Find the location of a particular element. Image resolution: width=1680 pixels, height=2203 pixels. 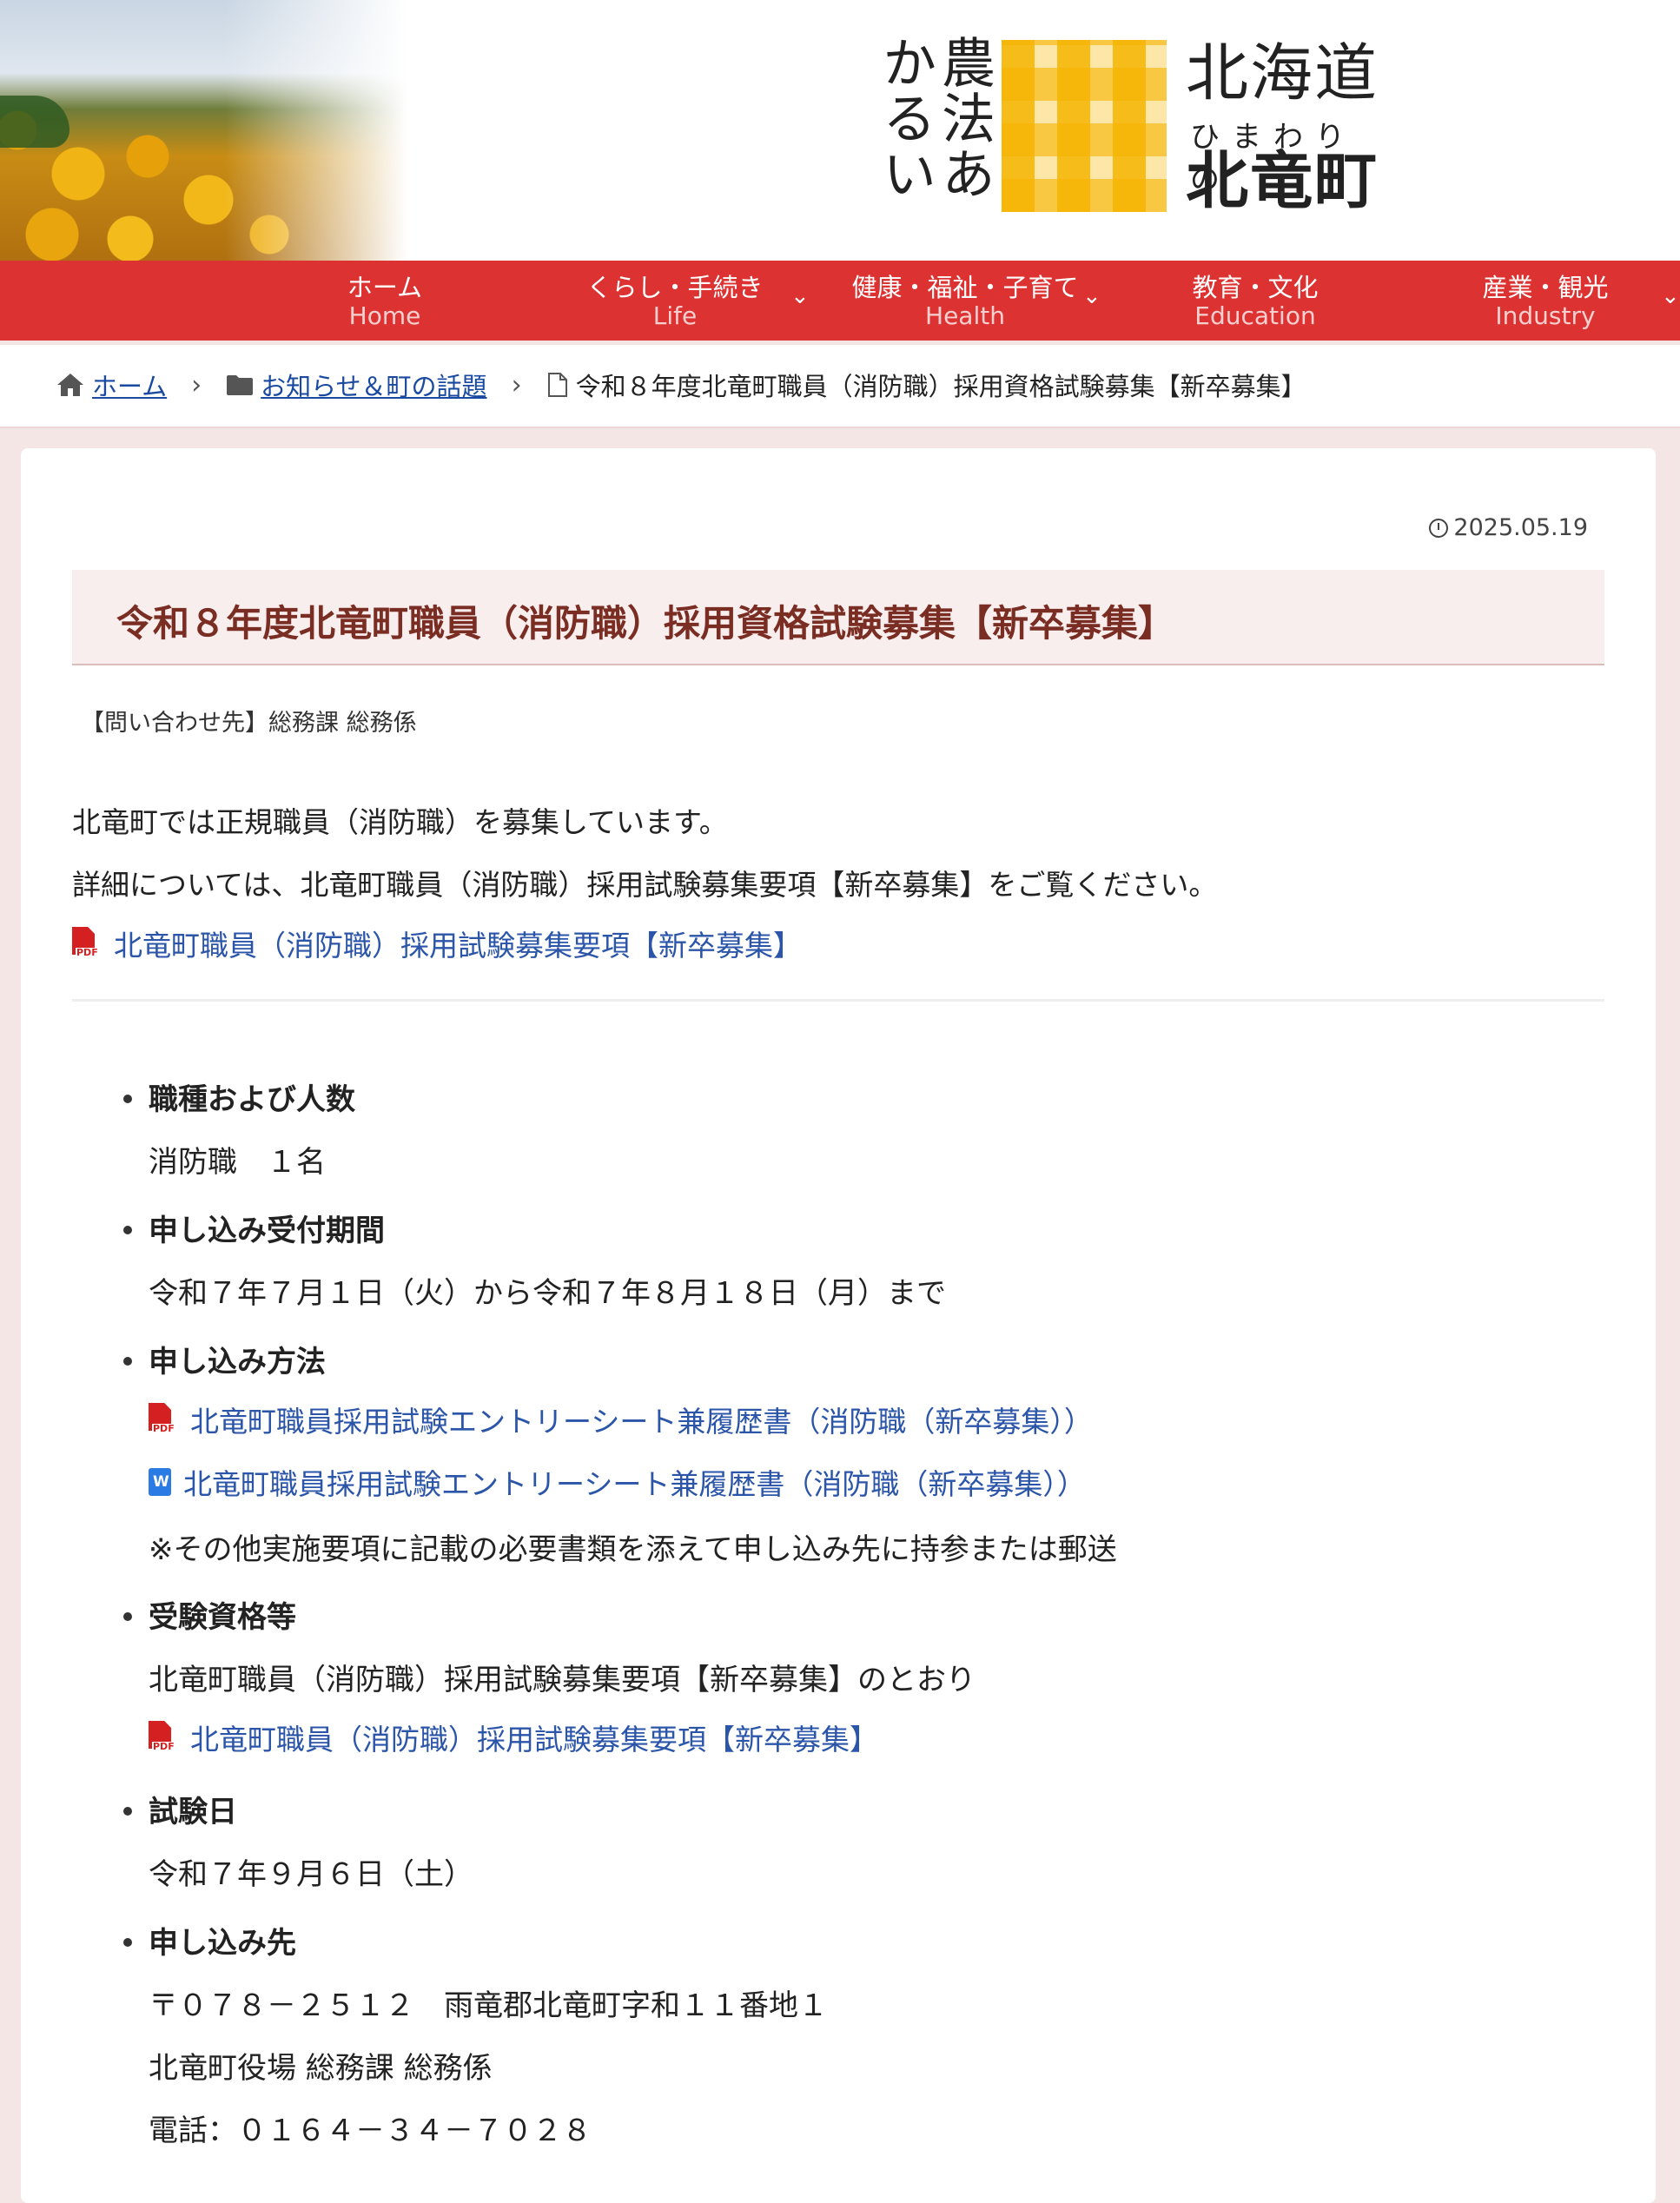

logo-tagline: 農法あかるい is located at coordinates (934, 119).